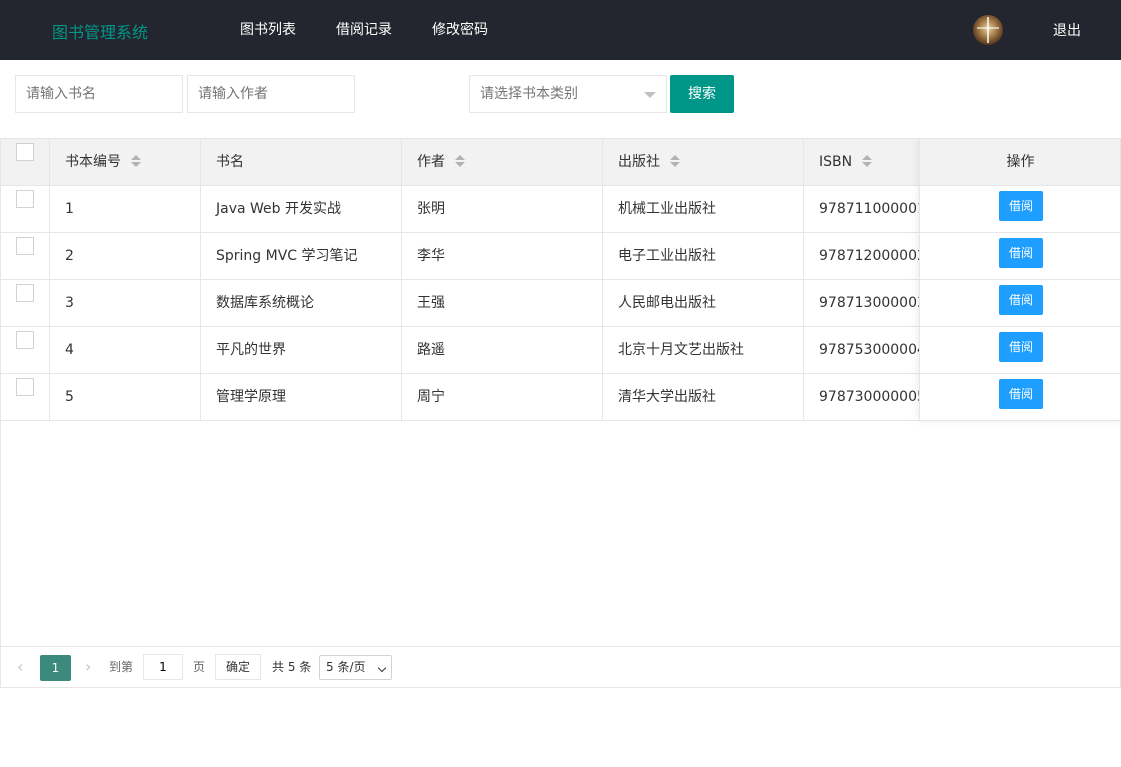 This screenshot has height=767, width=1121. I want to click on pagination-bar: ‹ 1 › 到第 页 确定 共 5 条 5 条/页, so click(560, 666).